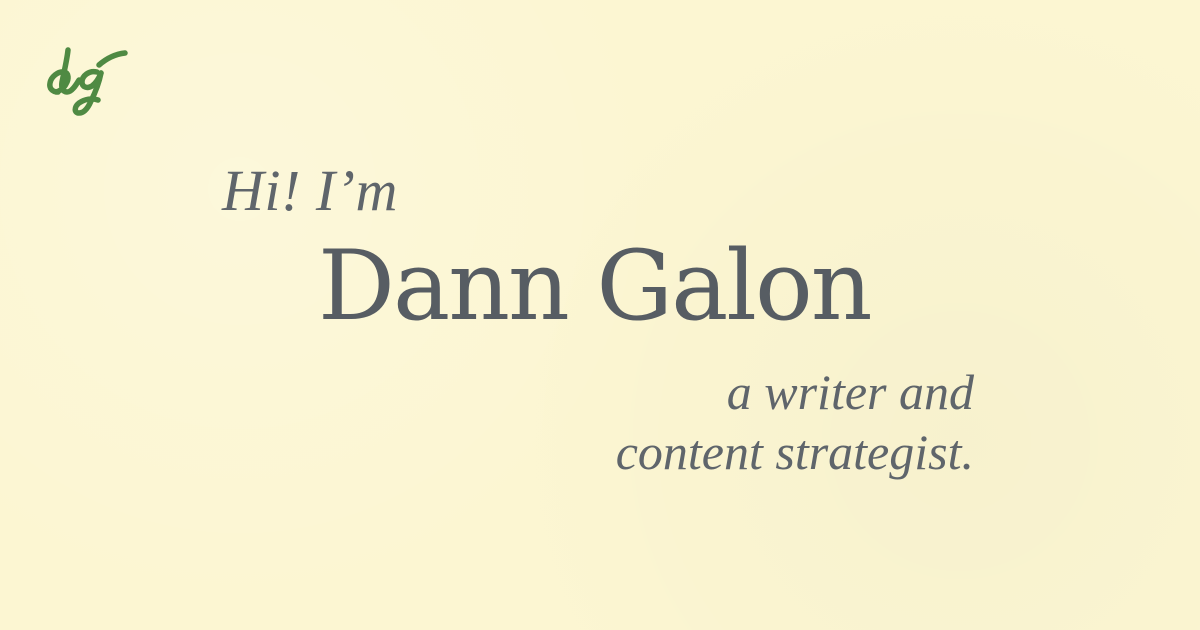 The width and height of the screenshot is (1200, 630). What do you see at coordinates (794, 452) in the screenshot?
I see `tagline-line-2: content strategist.` at bounding box center [794, 452].